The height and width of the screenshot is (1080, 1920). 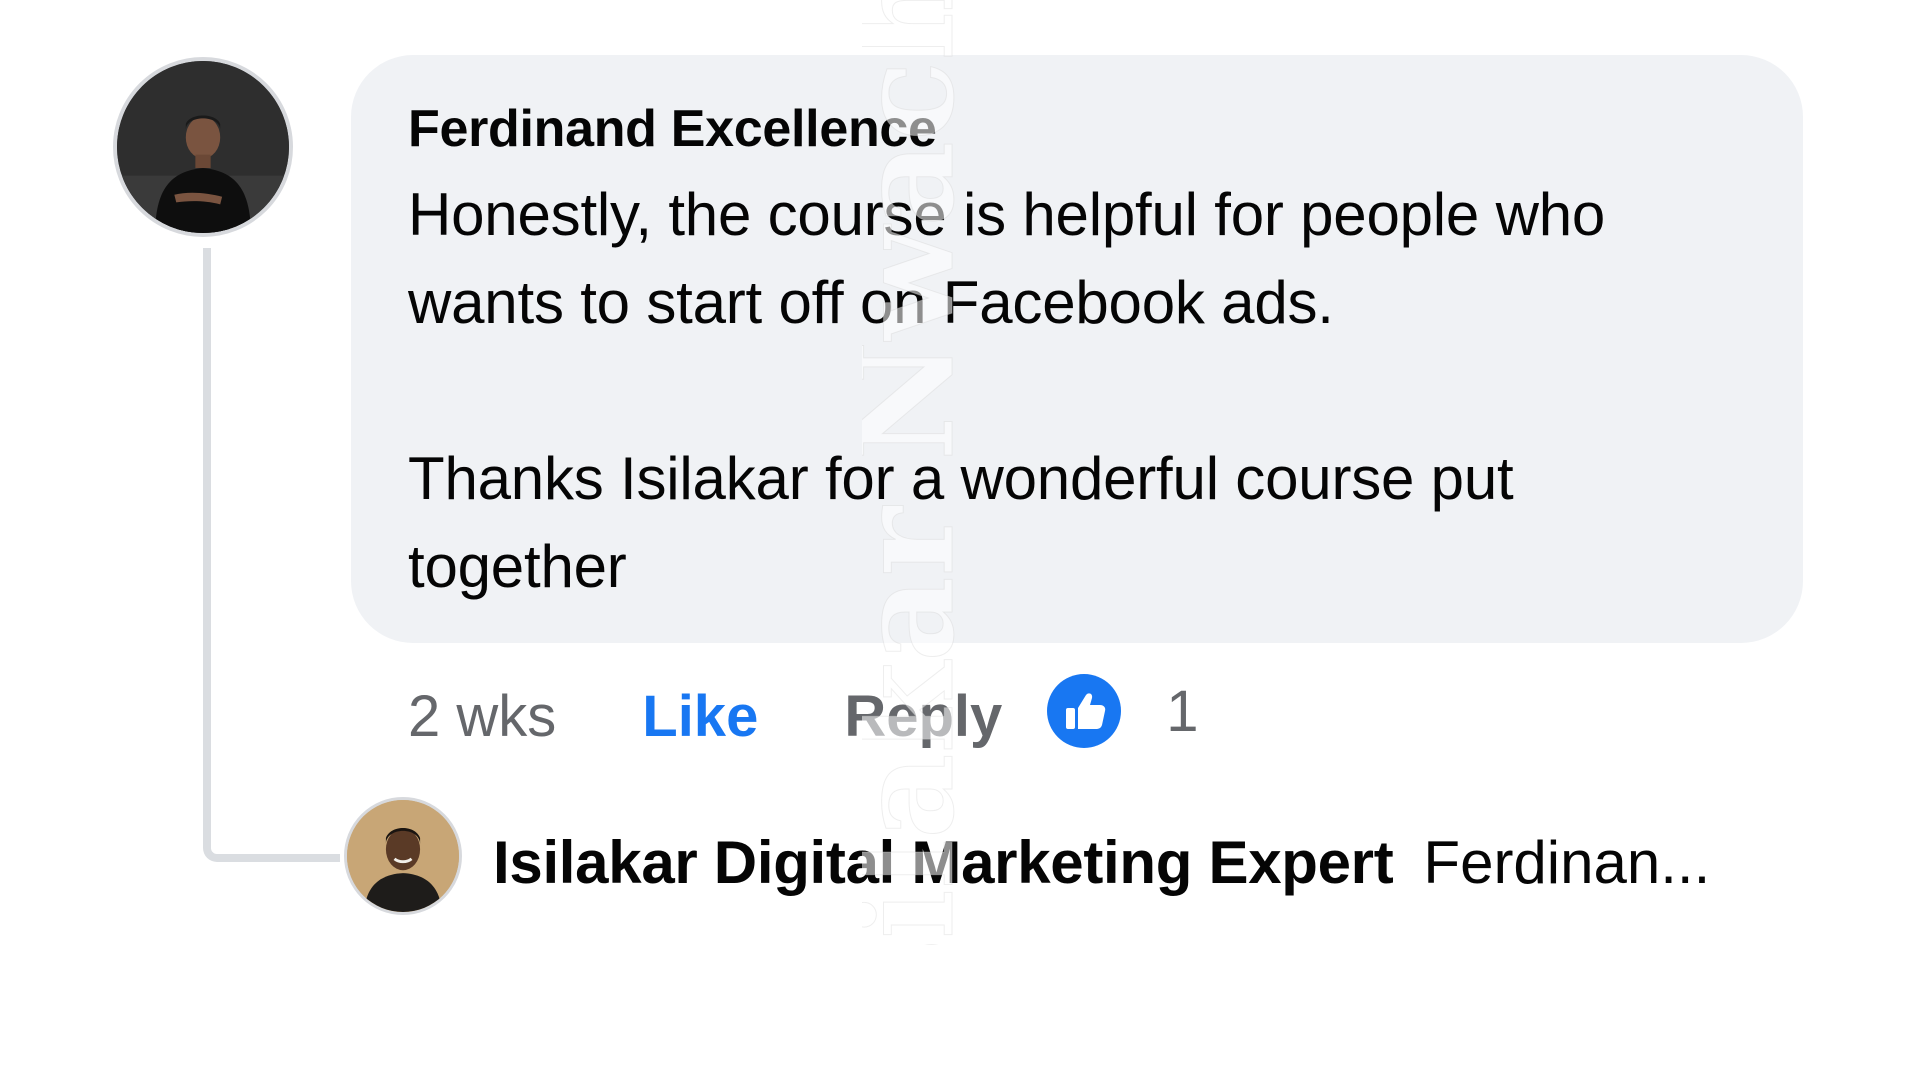 What do you see at coordinates (1075, 129) in the screenshot?
I see `comment-author-name: Ferdinand Excellence` at bounding box center [1075, 129].